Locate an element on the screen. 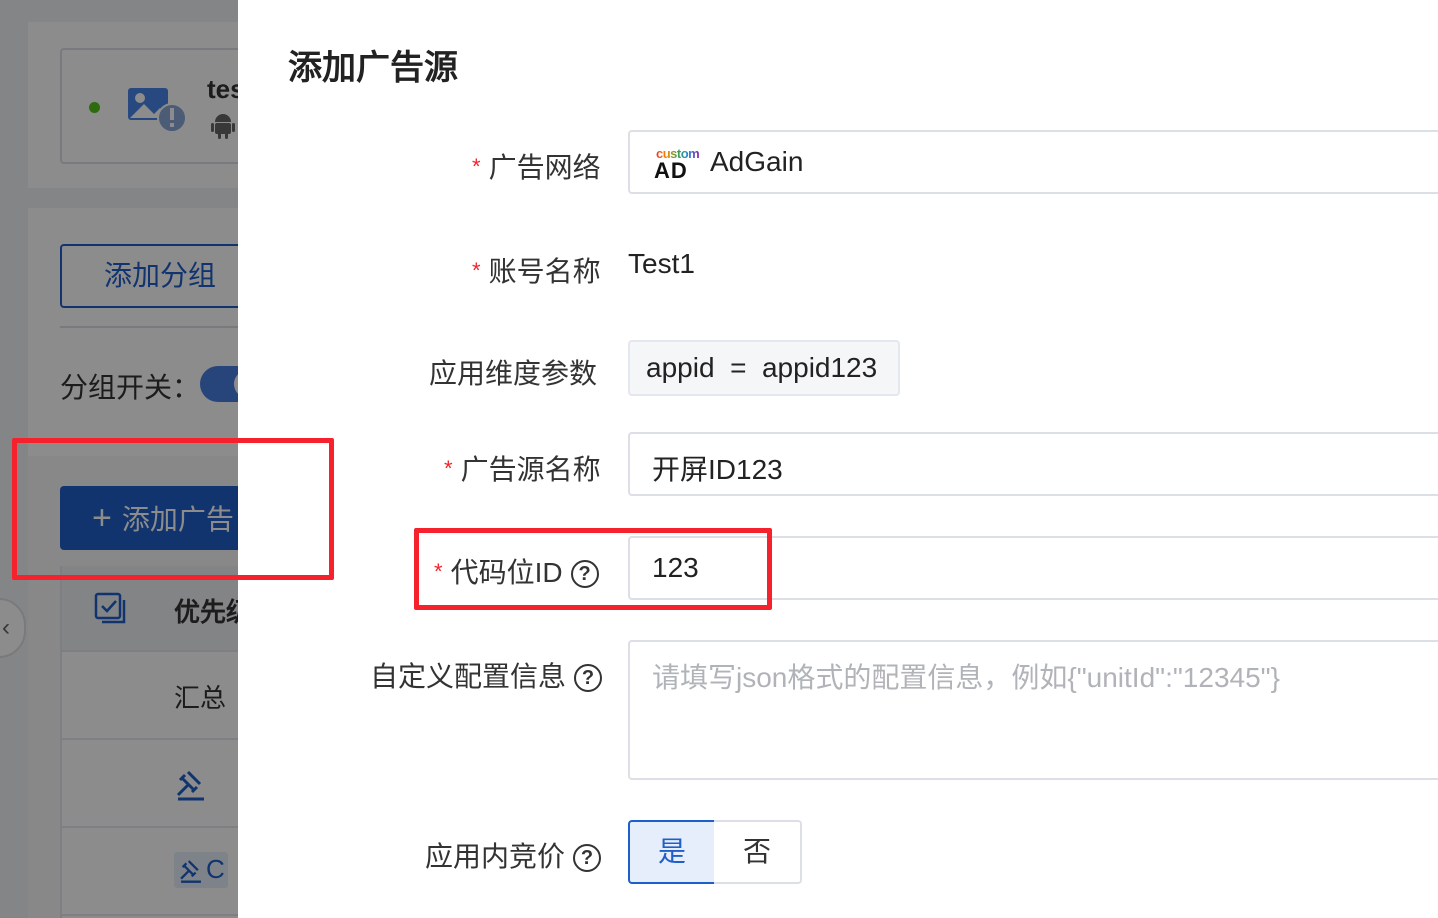 This screenshot has height=918, width=1438. custom-config-label-text: 自定义配置信息 is located at coordinates (468, 676).